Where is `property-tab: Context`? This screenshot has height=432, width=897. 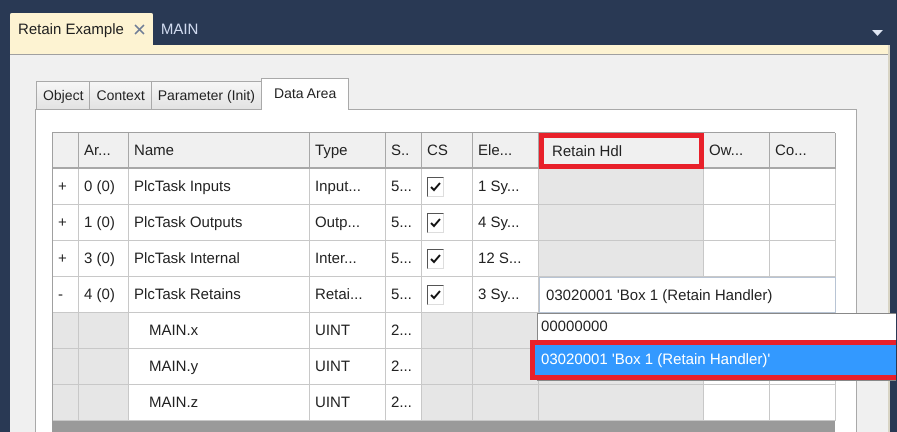 property-tab: Context is located at coordinates (120, 95).